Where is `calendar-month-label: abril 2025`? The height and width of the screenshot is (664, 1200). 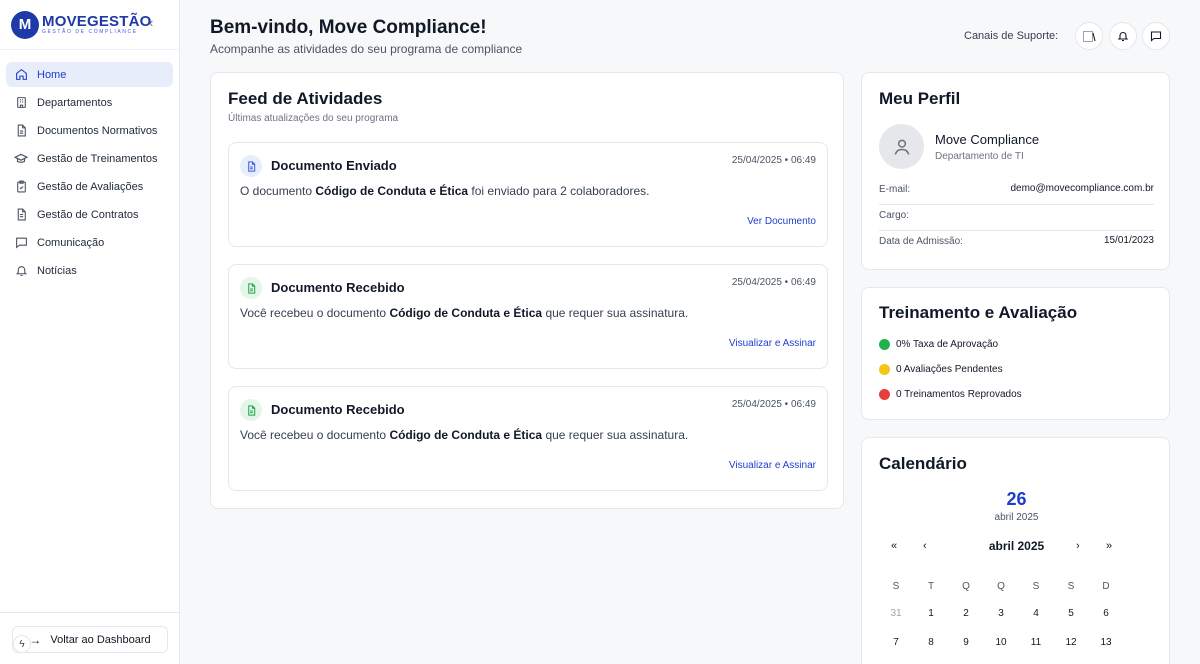 calendar-month-label: abril 2025 is located at coordinates (1016, 546).